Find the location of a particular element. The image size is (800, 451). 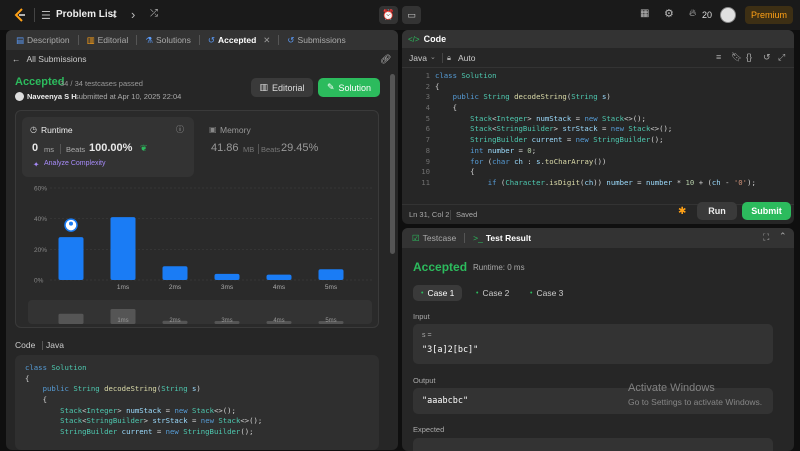

case-1-tab: • Case 1 is located at coordinates (438, 293).